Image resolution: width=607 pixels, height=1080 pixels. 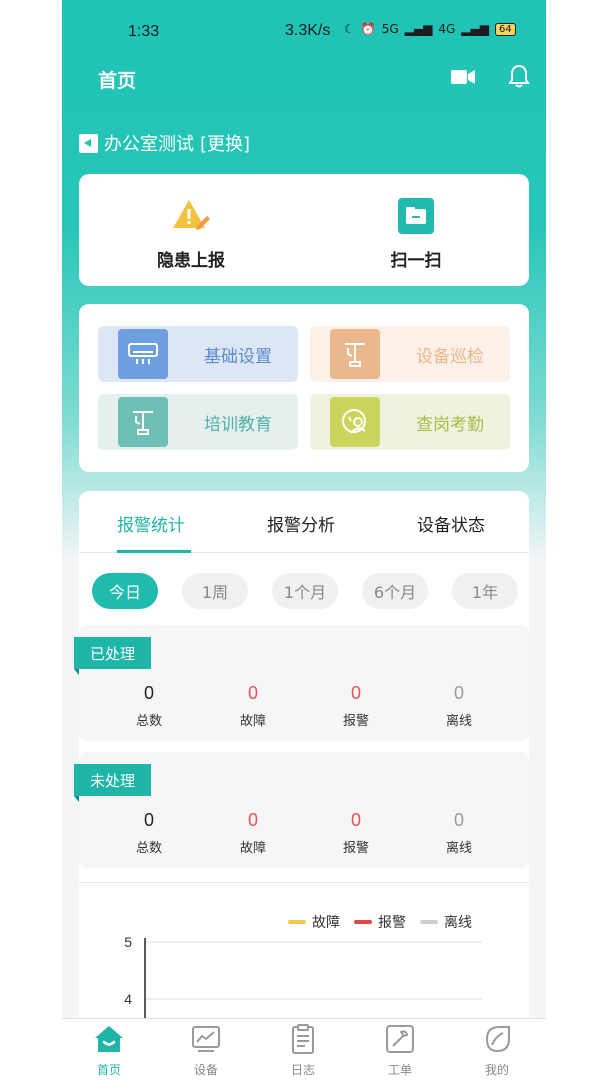 I want to click on status-time: 1:33, so click(x=144, y=31).